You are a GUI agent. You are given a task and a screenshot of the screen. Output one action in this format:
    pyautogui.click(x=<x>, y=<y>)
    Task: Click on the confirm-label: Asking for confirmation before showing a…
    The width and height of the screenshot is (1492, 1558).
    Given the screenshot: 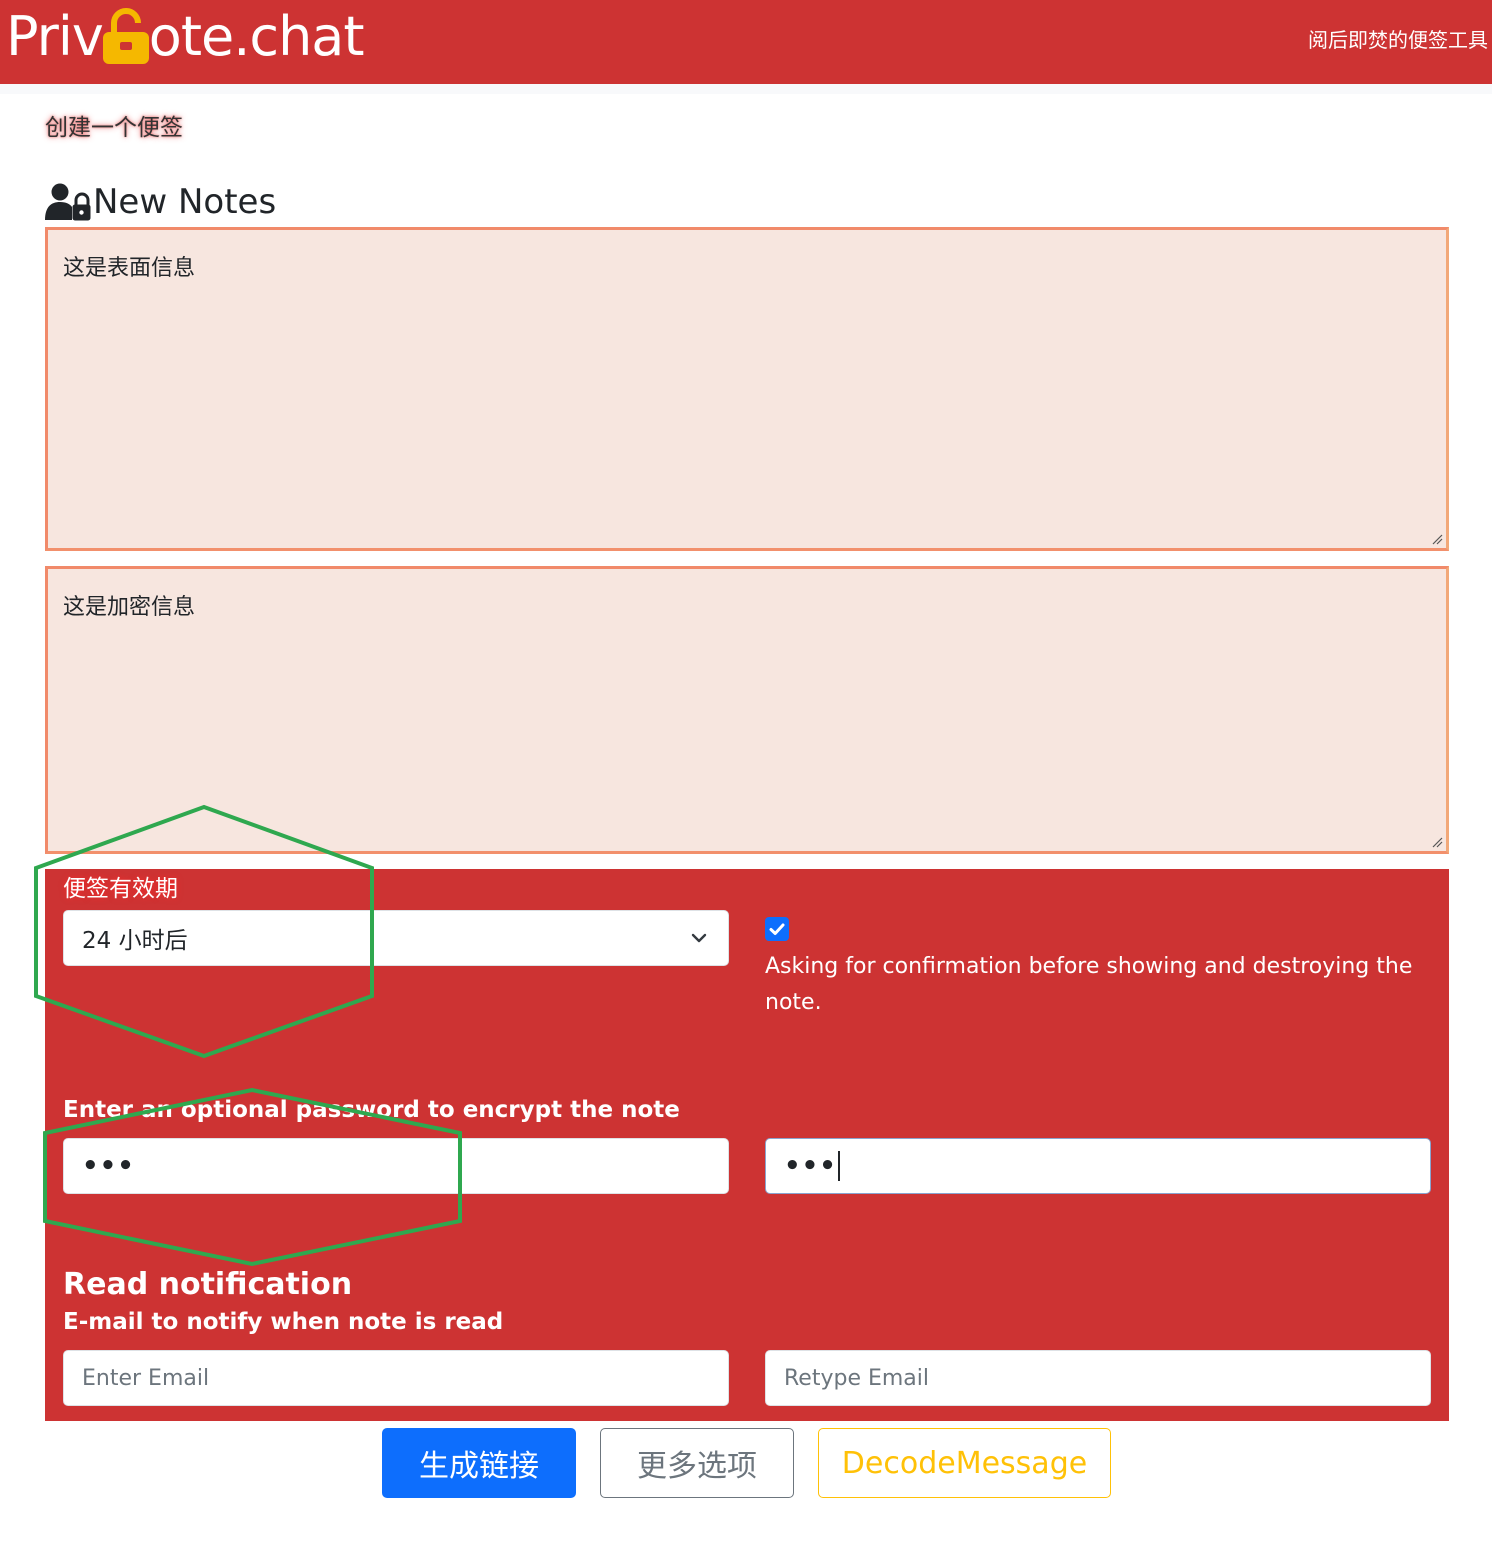 What is the action you would take?
    pyautogui.click(x=1089, y=984)
    